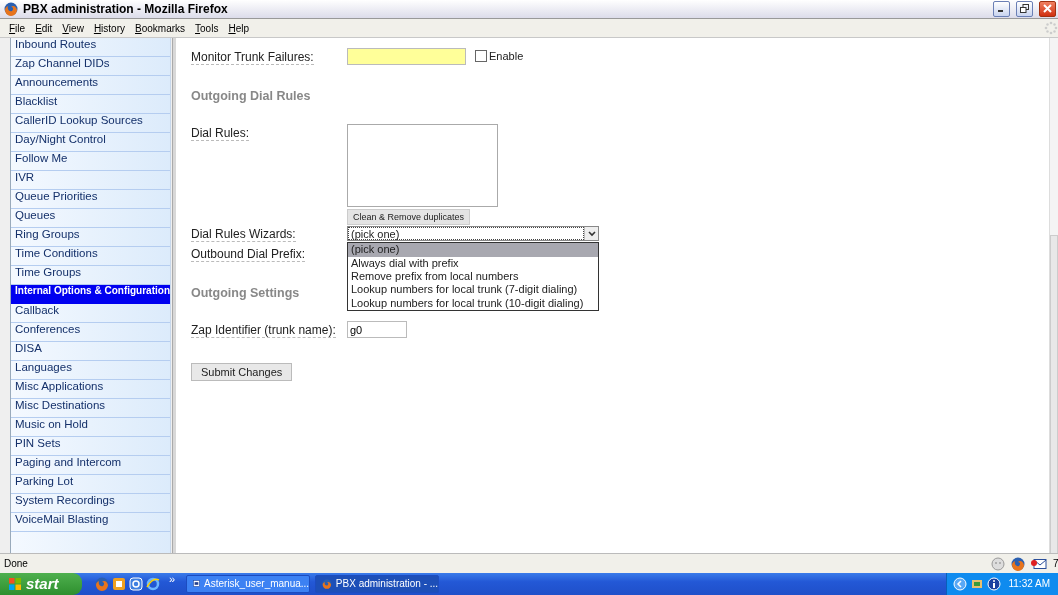 This screenshot has height=595, width=1058. I want to click on dropdown-option: Always dial with prefix, so click(473, 263).